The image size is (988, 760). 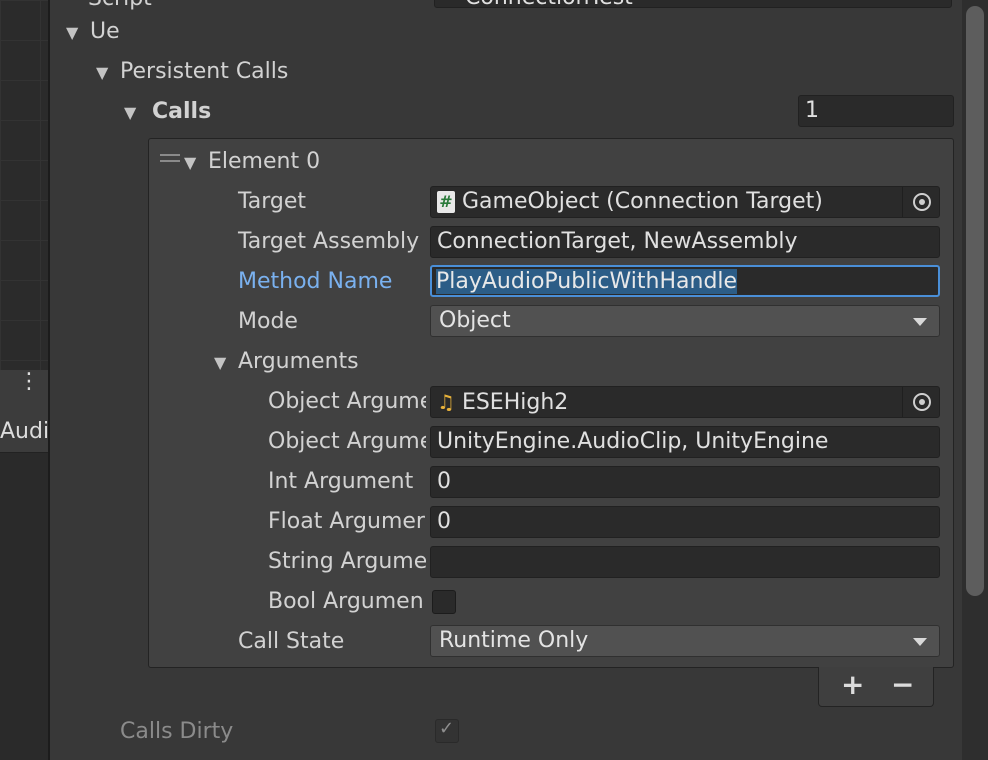 I want to click on script-field: ConnectionTest, so click(x=693, y=4).